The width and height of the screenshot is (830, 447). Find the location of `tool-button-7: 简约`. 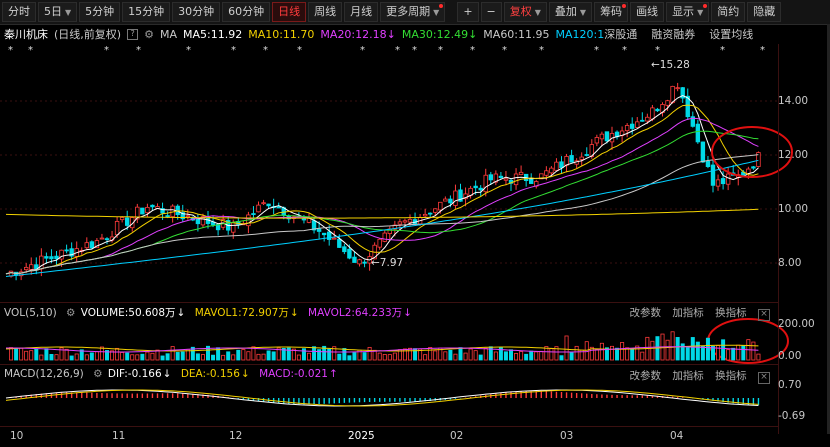

tool-button-7: 简约 is located at coordinates (728, 12).